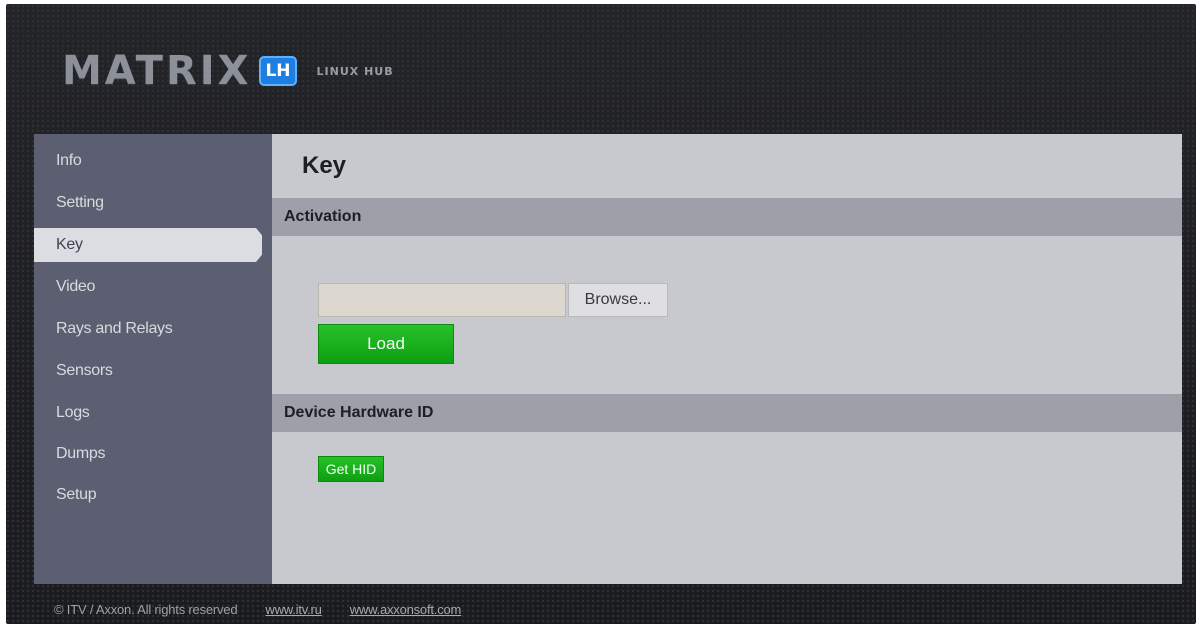 The height and width of the screenshot is (628, 1200). I want to click on hardware-id-section-header: Device Hardware ID, so click(727, 413).